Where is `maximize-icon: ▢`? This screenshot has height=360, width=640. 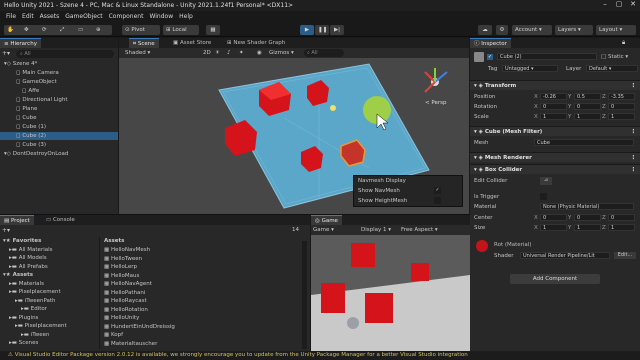 maximize-icon: ▢ is located at coordinates (619, 5).